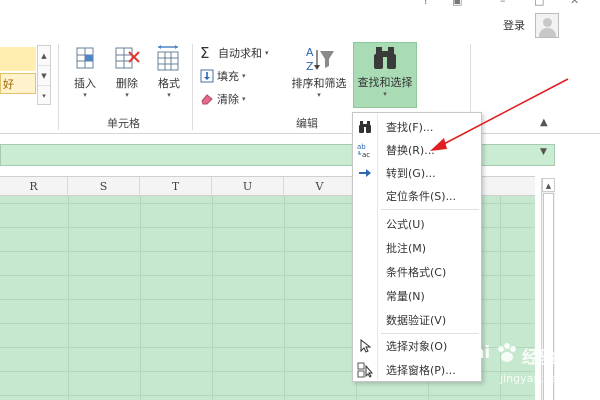 The width and height of the screenshot is (600, 400). What do you see at coordinates (8, 84) in the screenshot?
I see `cell-style-good-label: 好` at bounding box center [8, 84].